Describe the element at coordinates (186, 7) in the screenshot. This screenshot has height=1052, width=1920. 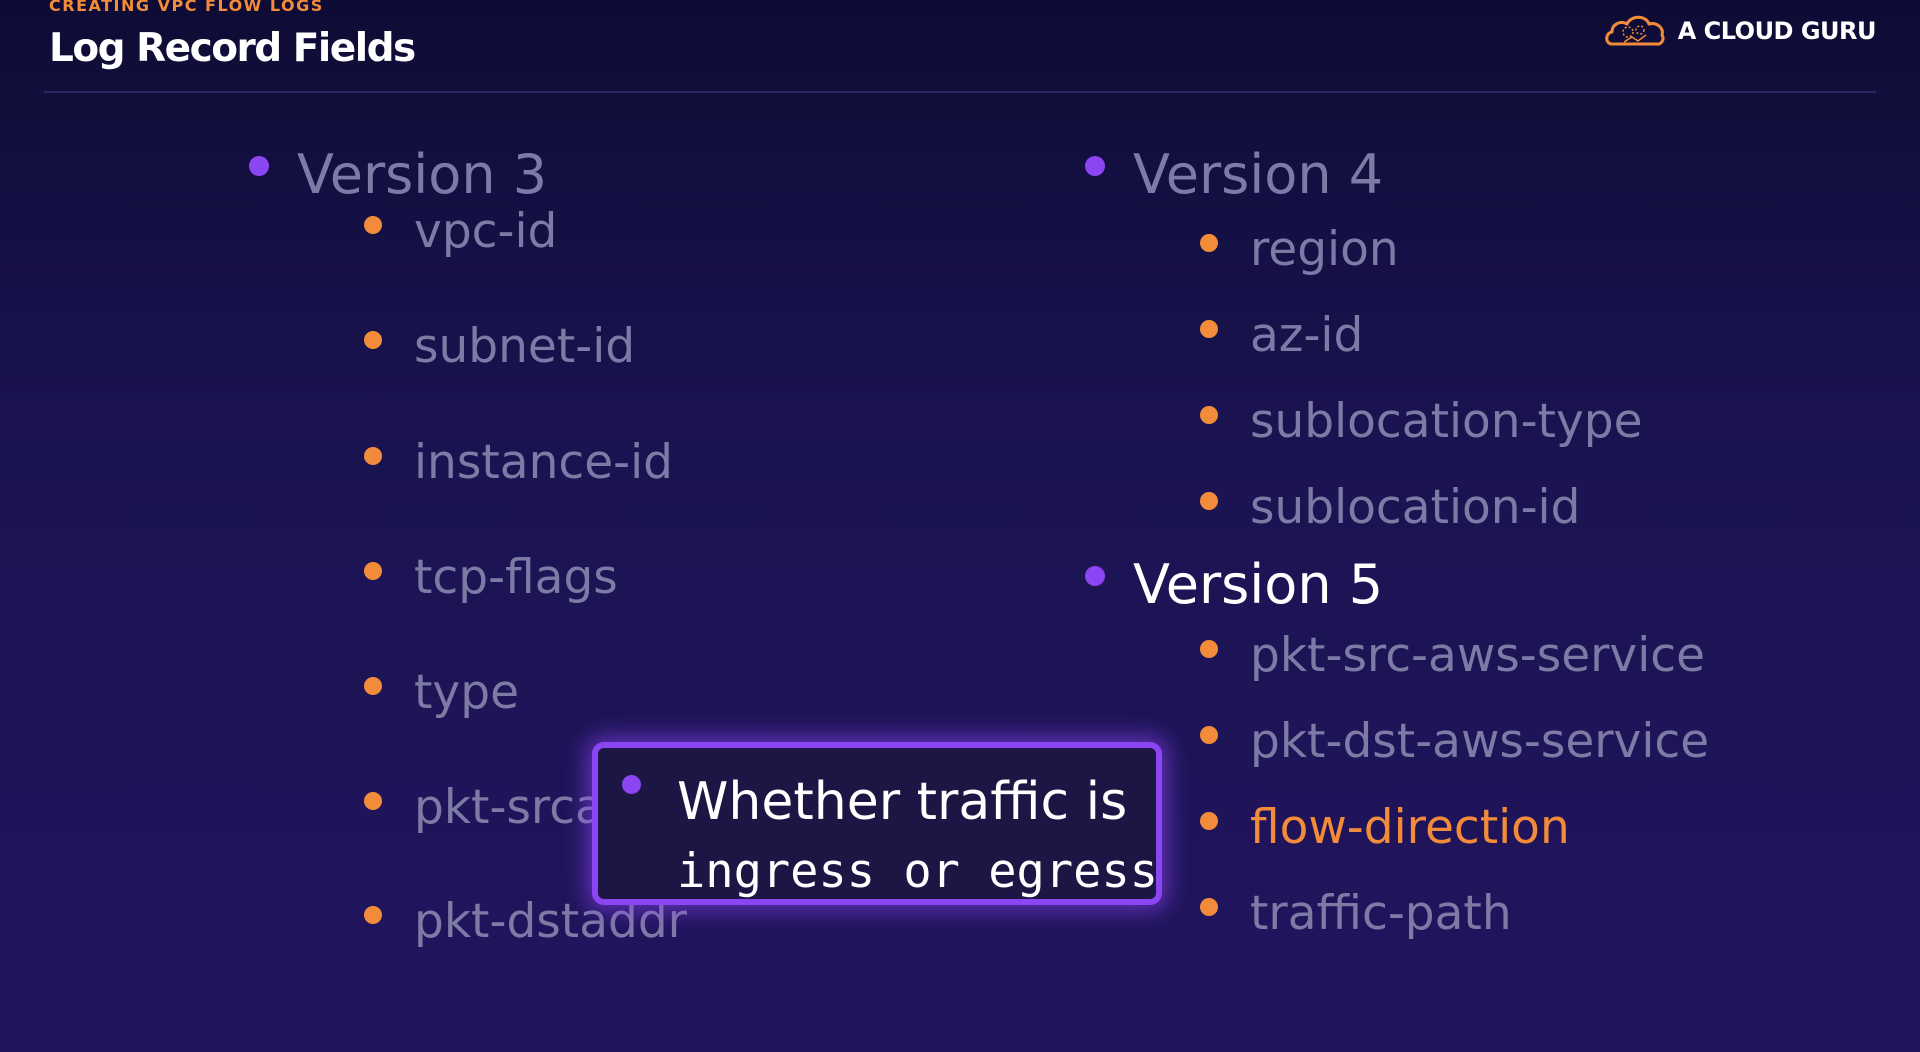
I see `section-label: CREATING VPC FLOW LOGS` at that location.